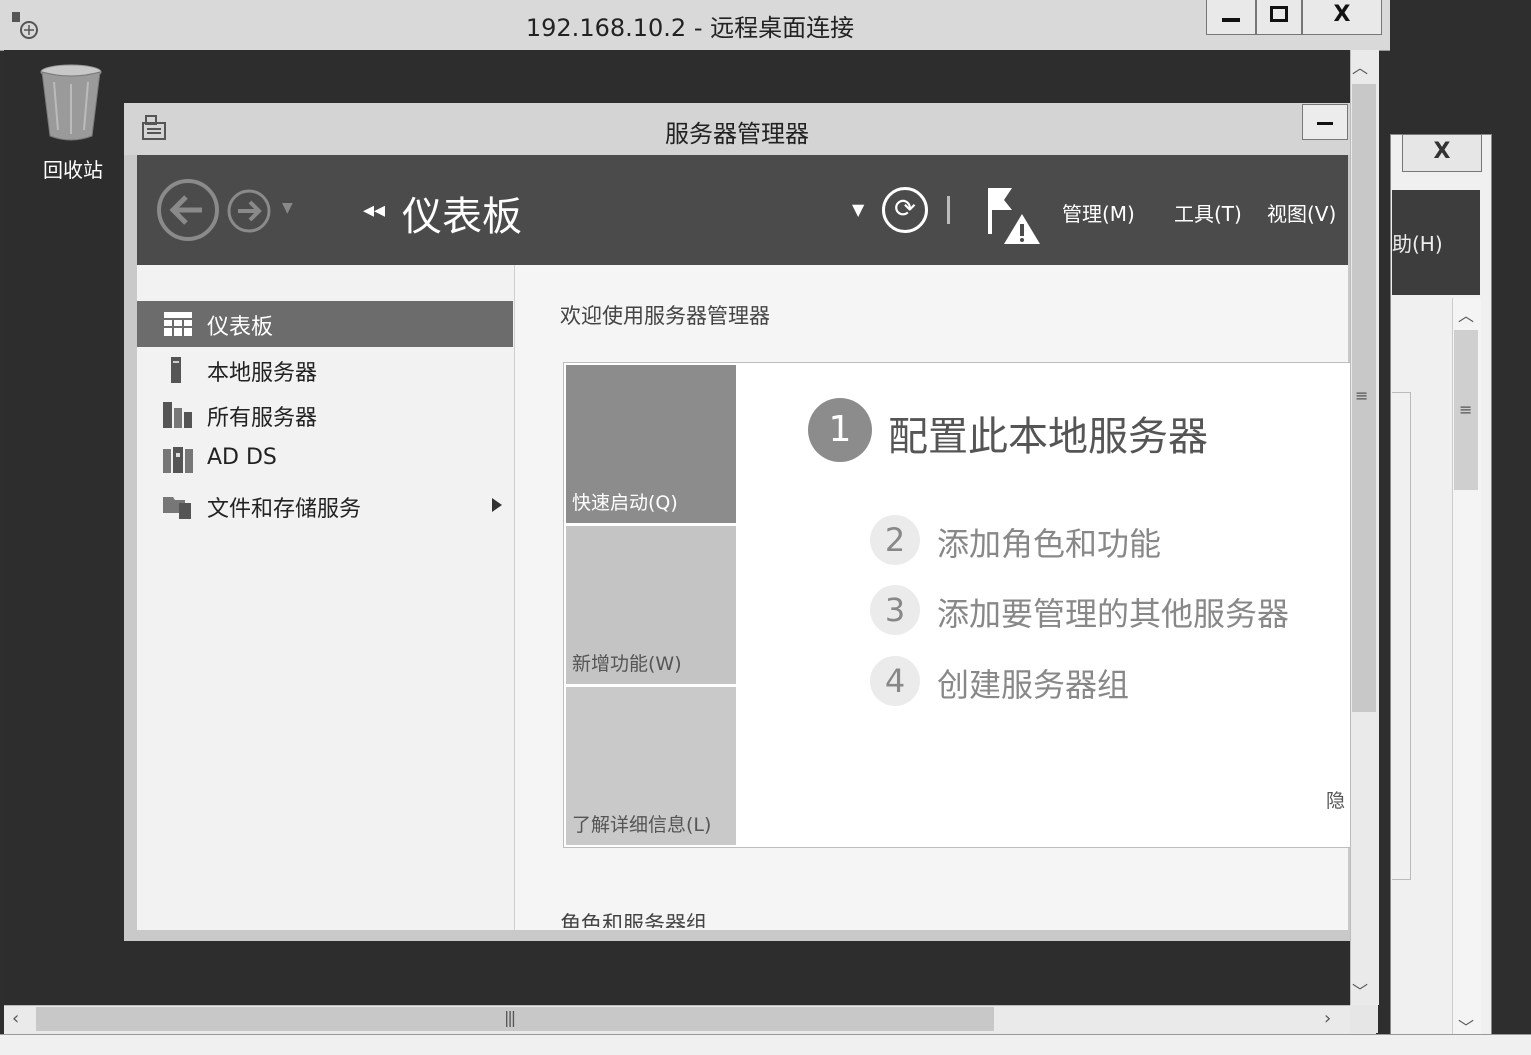 The width and height of the screenshot is (1531, 1055). I want to click on scrollbar-corner, so click(1364, 1019).